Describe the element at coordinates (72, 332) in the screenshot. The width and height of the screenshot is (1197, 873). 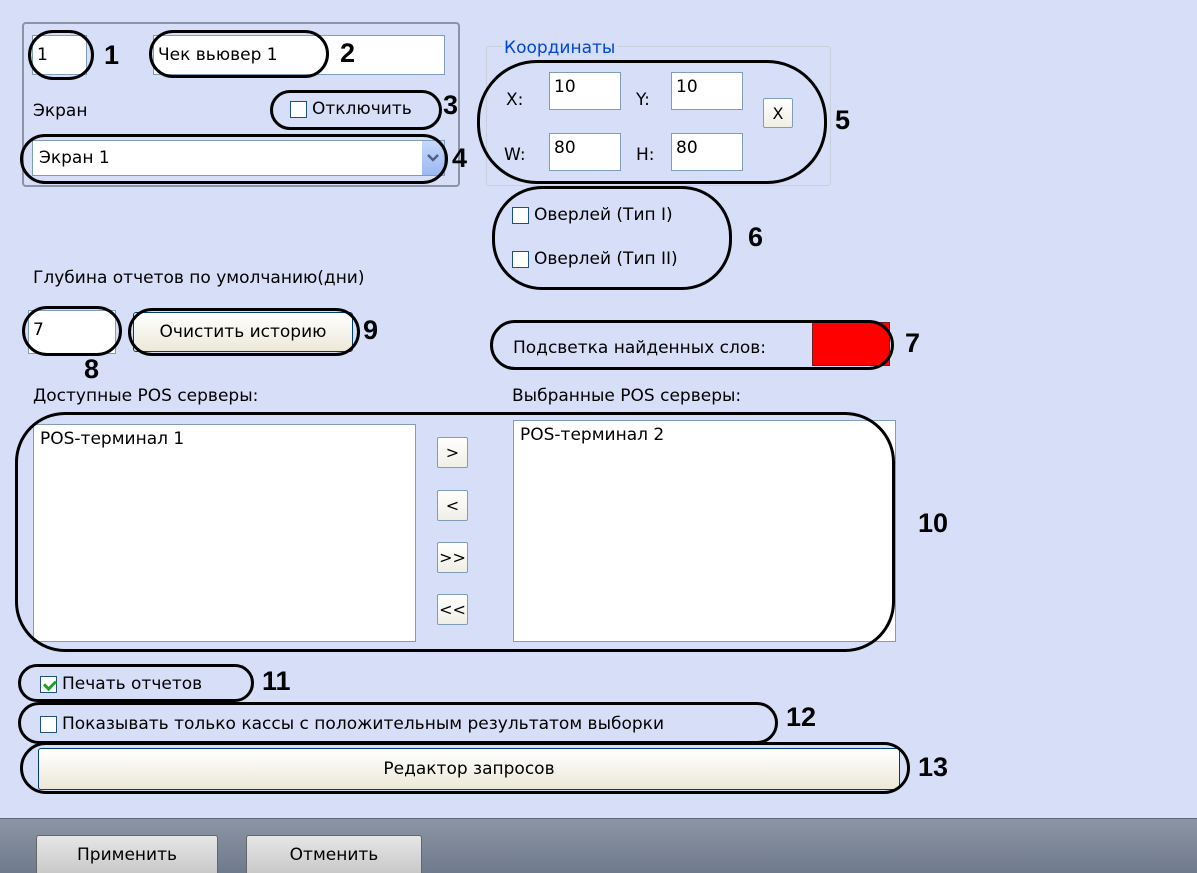
I see `depth-field: 7` at that location.